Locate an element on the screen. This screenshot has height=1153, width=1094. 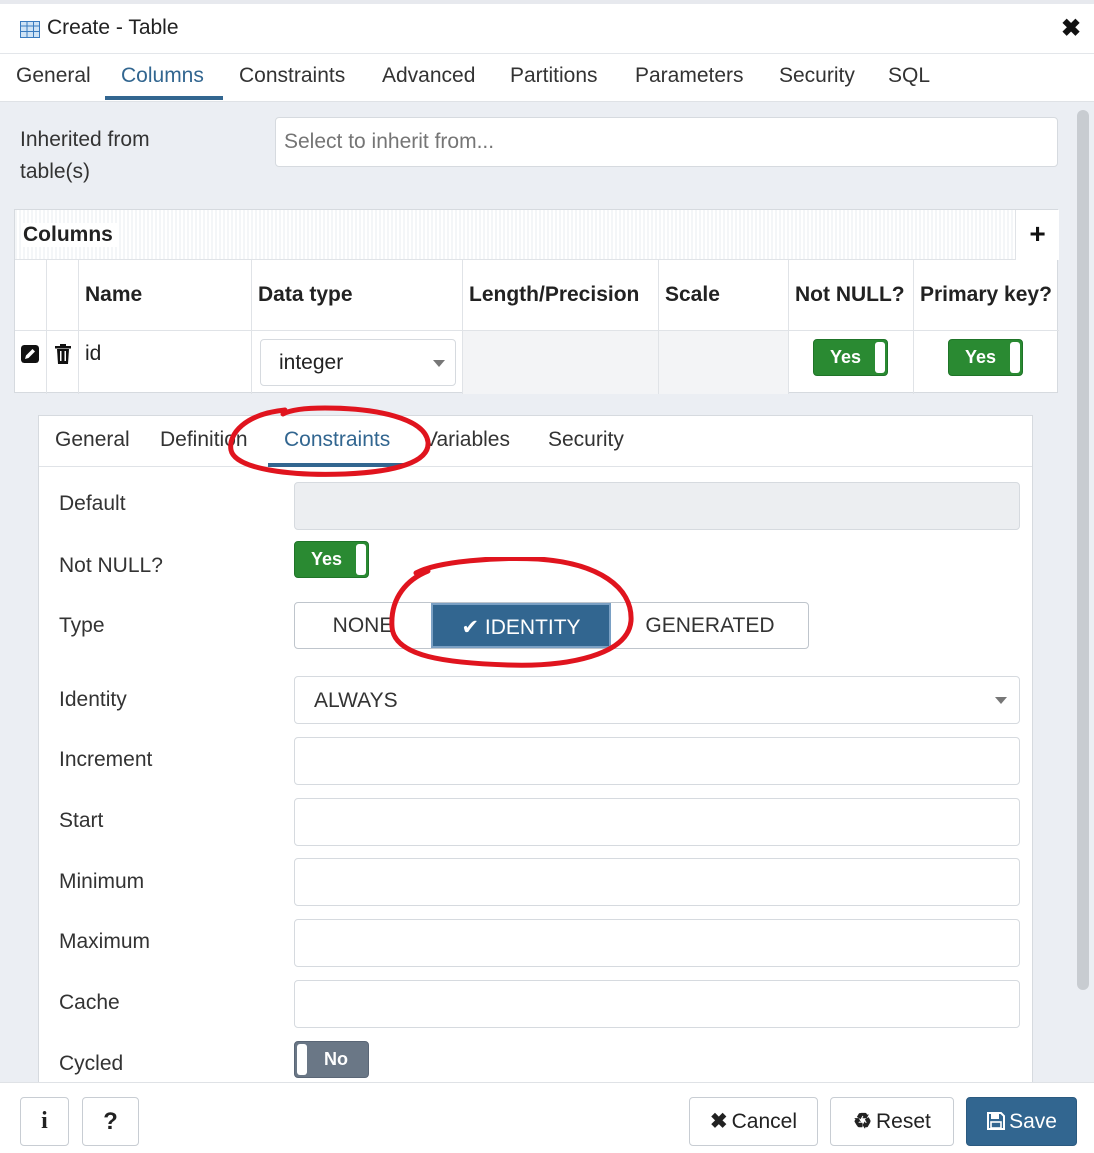
start-label: Start is located at coordinates (81, 820).